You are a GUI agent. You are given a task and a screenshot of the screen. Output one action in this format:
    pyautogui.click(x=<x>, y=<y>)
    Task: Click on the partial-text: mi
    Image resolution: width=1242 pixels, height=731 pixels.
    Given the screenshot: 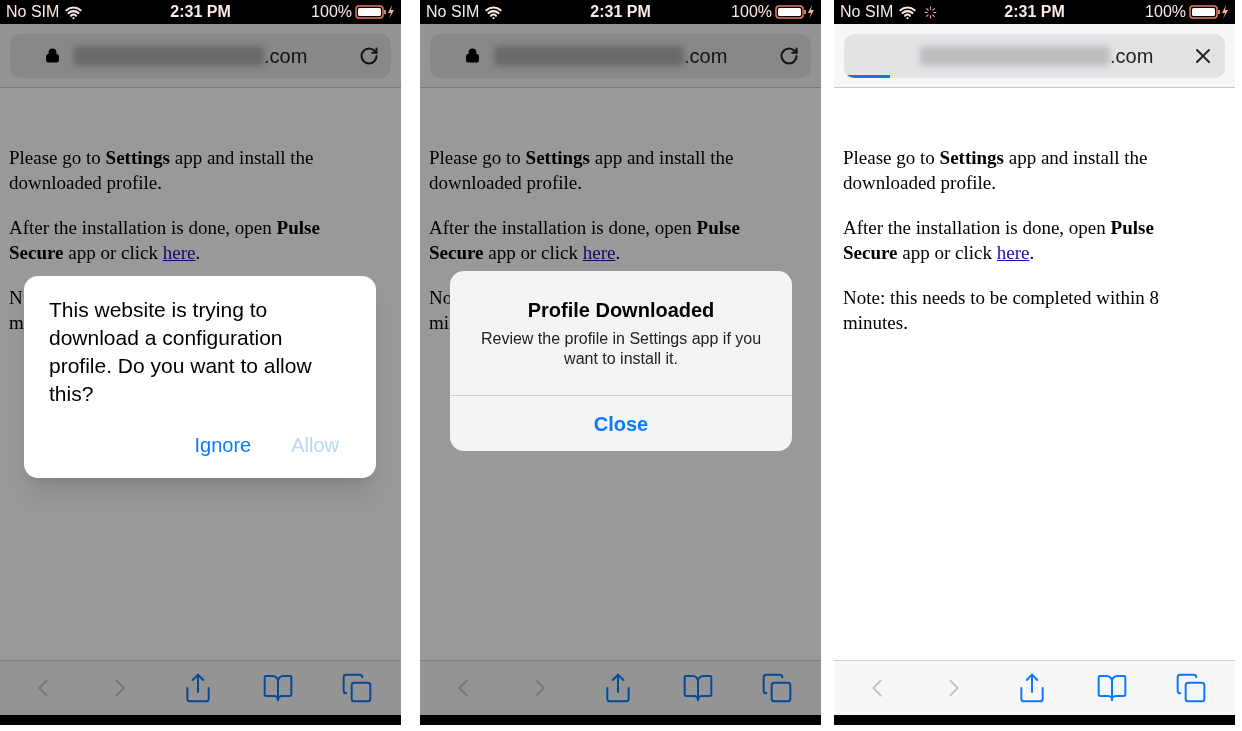 What is the action you would take?
    pyautogui.click(x=439, y=323)
    